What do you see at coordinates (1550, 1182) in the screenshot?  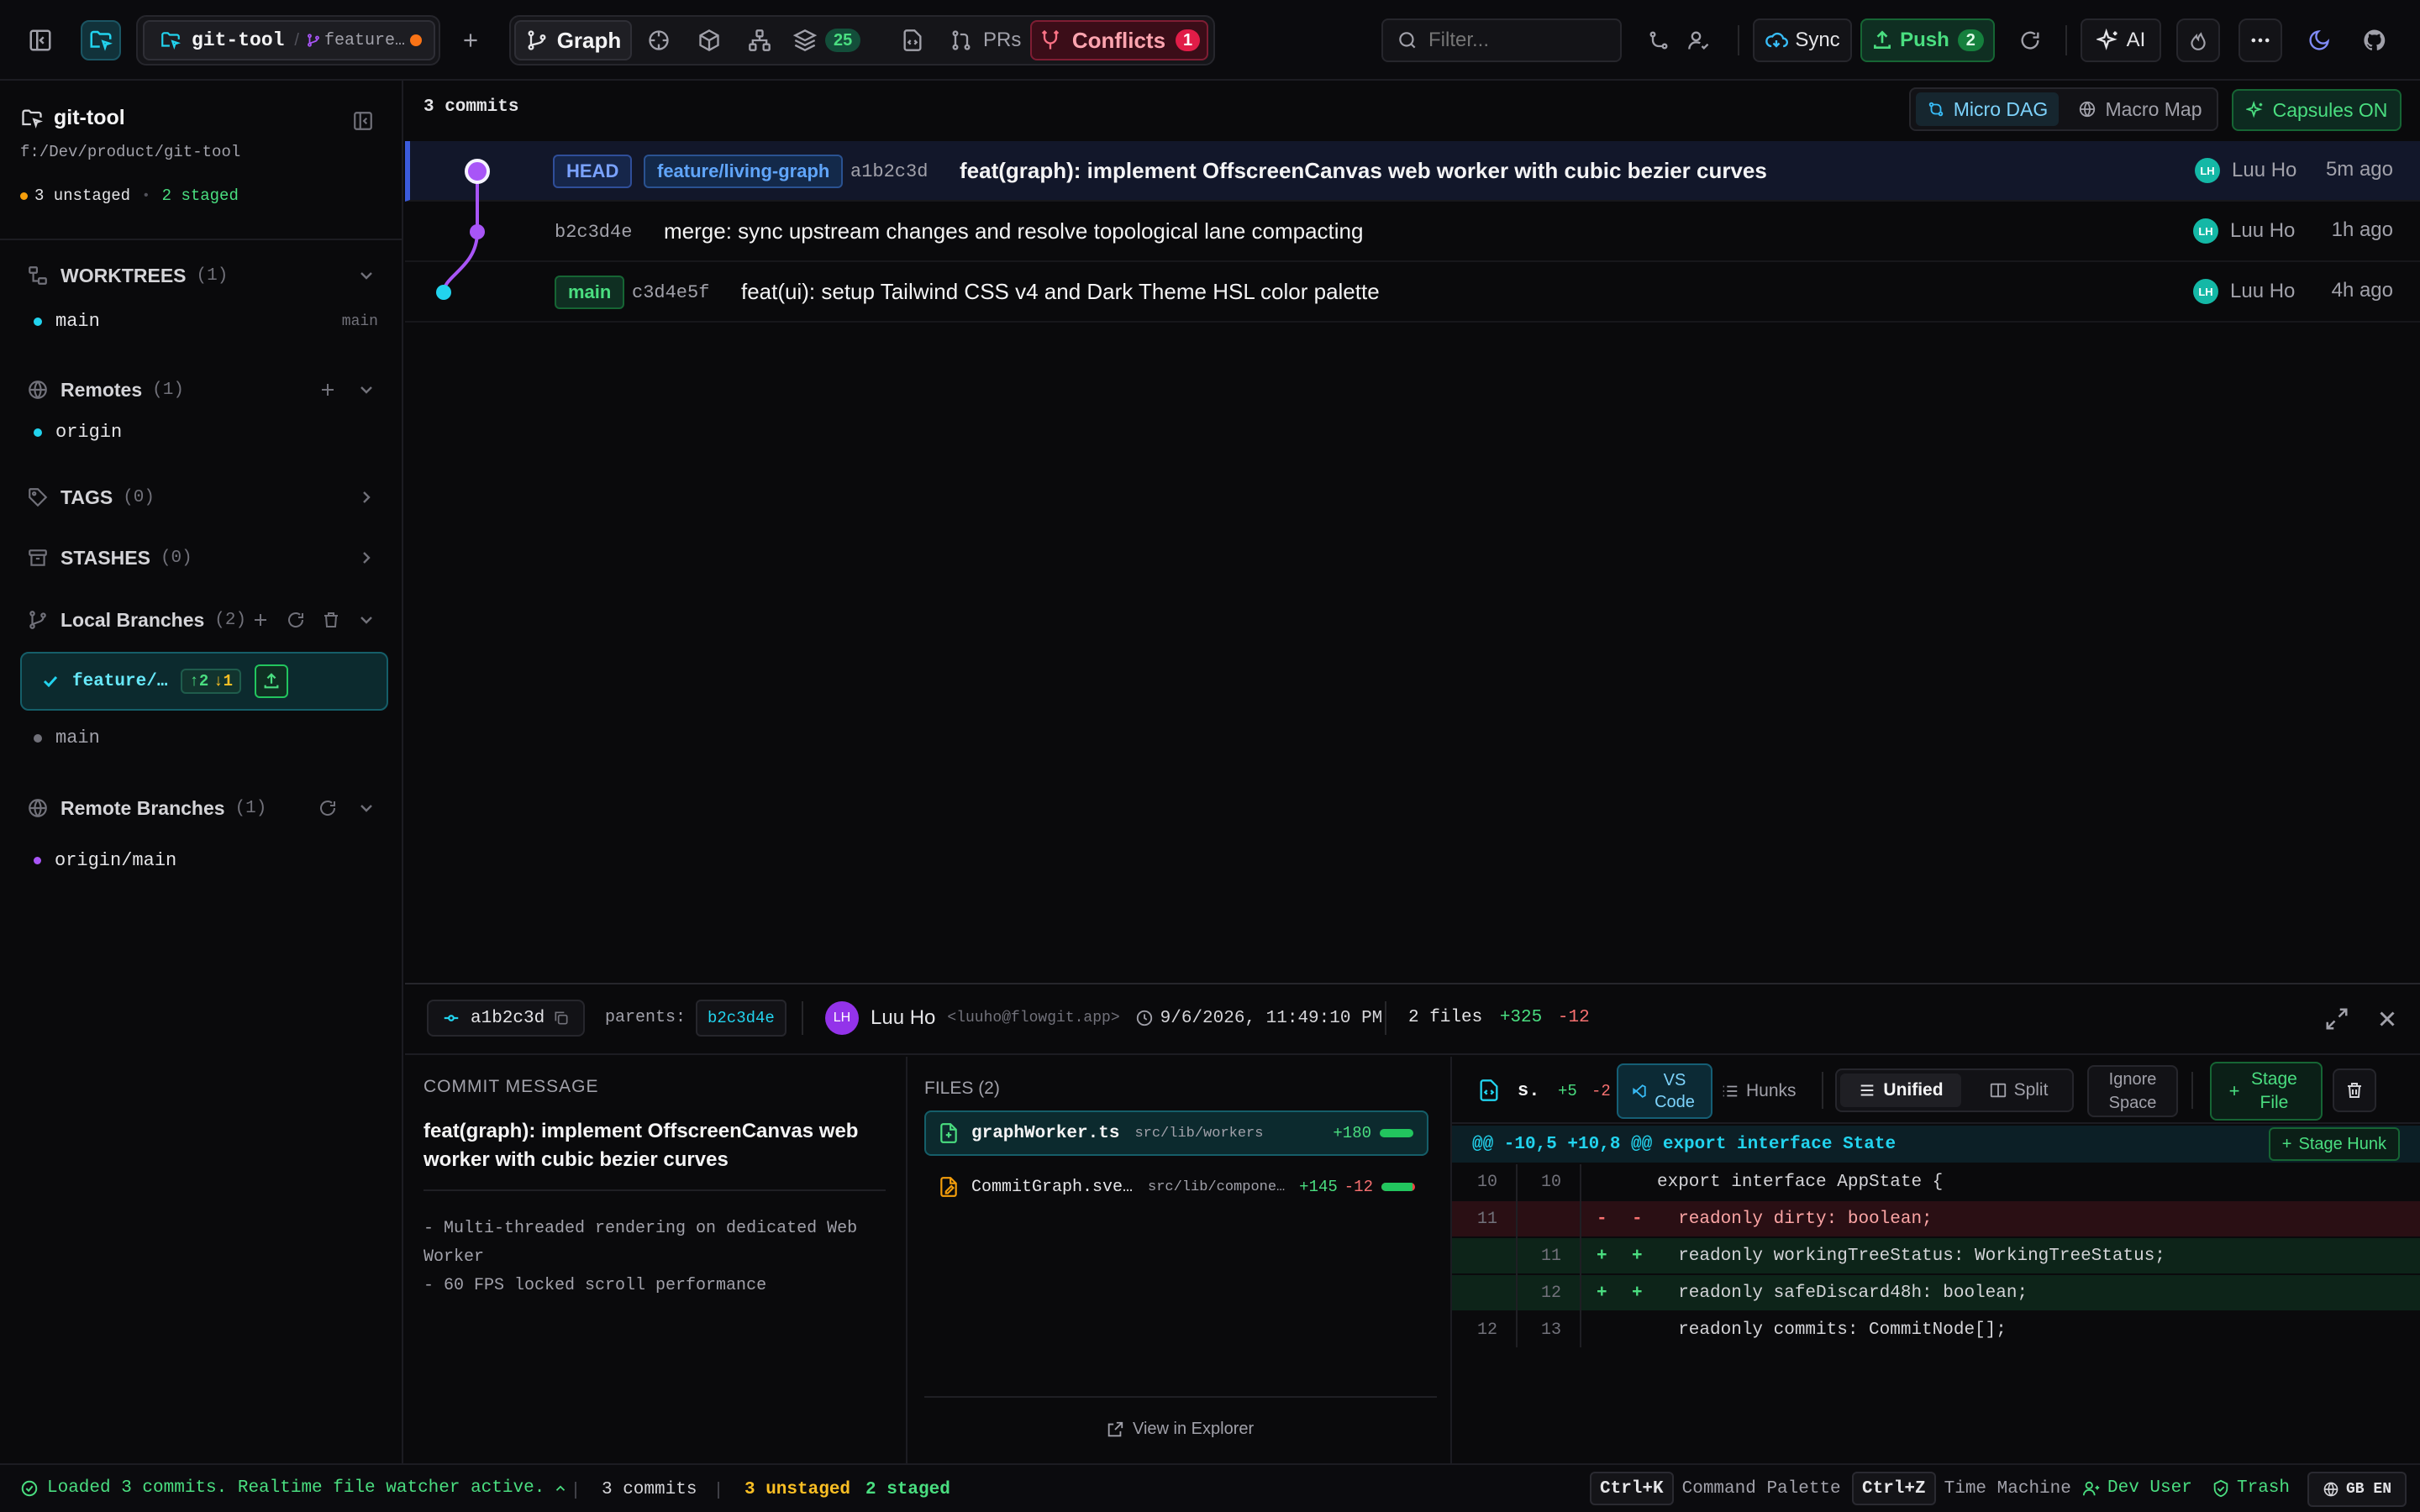 I see `new-line-number: 10` at bounding box center [1550, 1182].